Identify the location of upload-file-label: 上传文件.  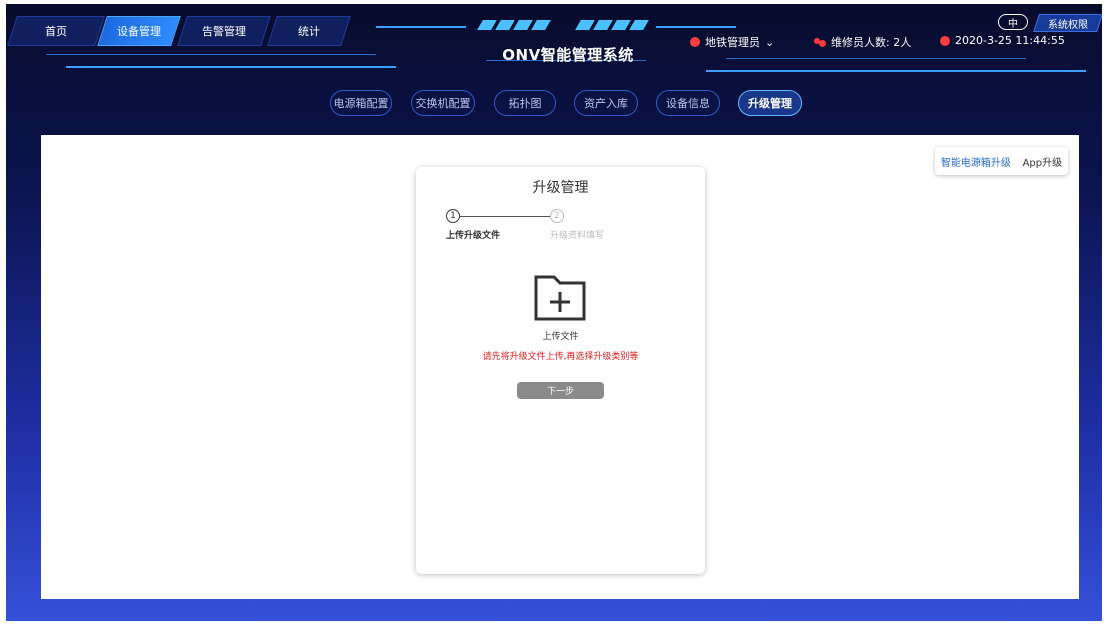
(560, 335).